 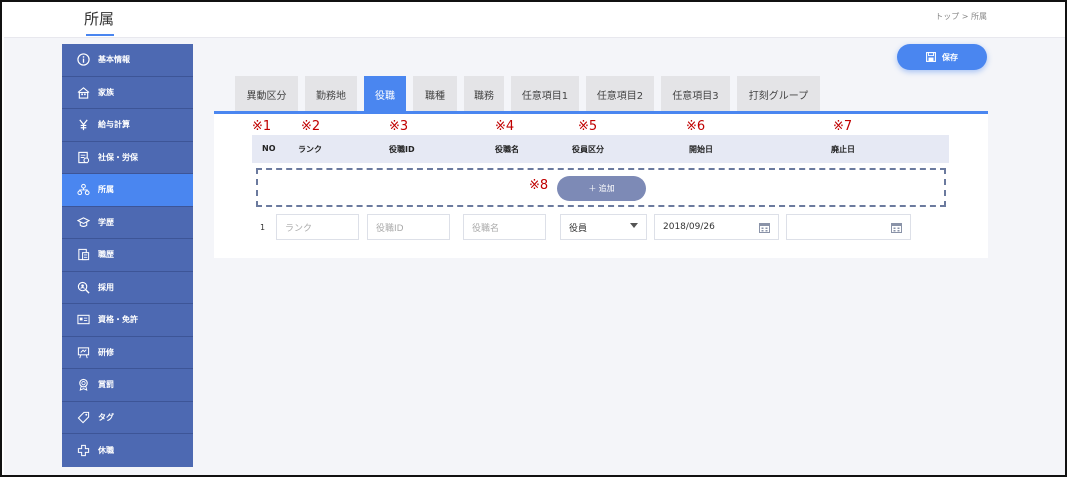 What do you see at coordinates (106, 352) in the screenshot?
I see `sidebar-item-label: 研修` at bounding box center [106, 352].